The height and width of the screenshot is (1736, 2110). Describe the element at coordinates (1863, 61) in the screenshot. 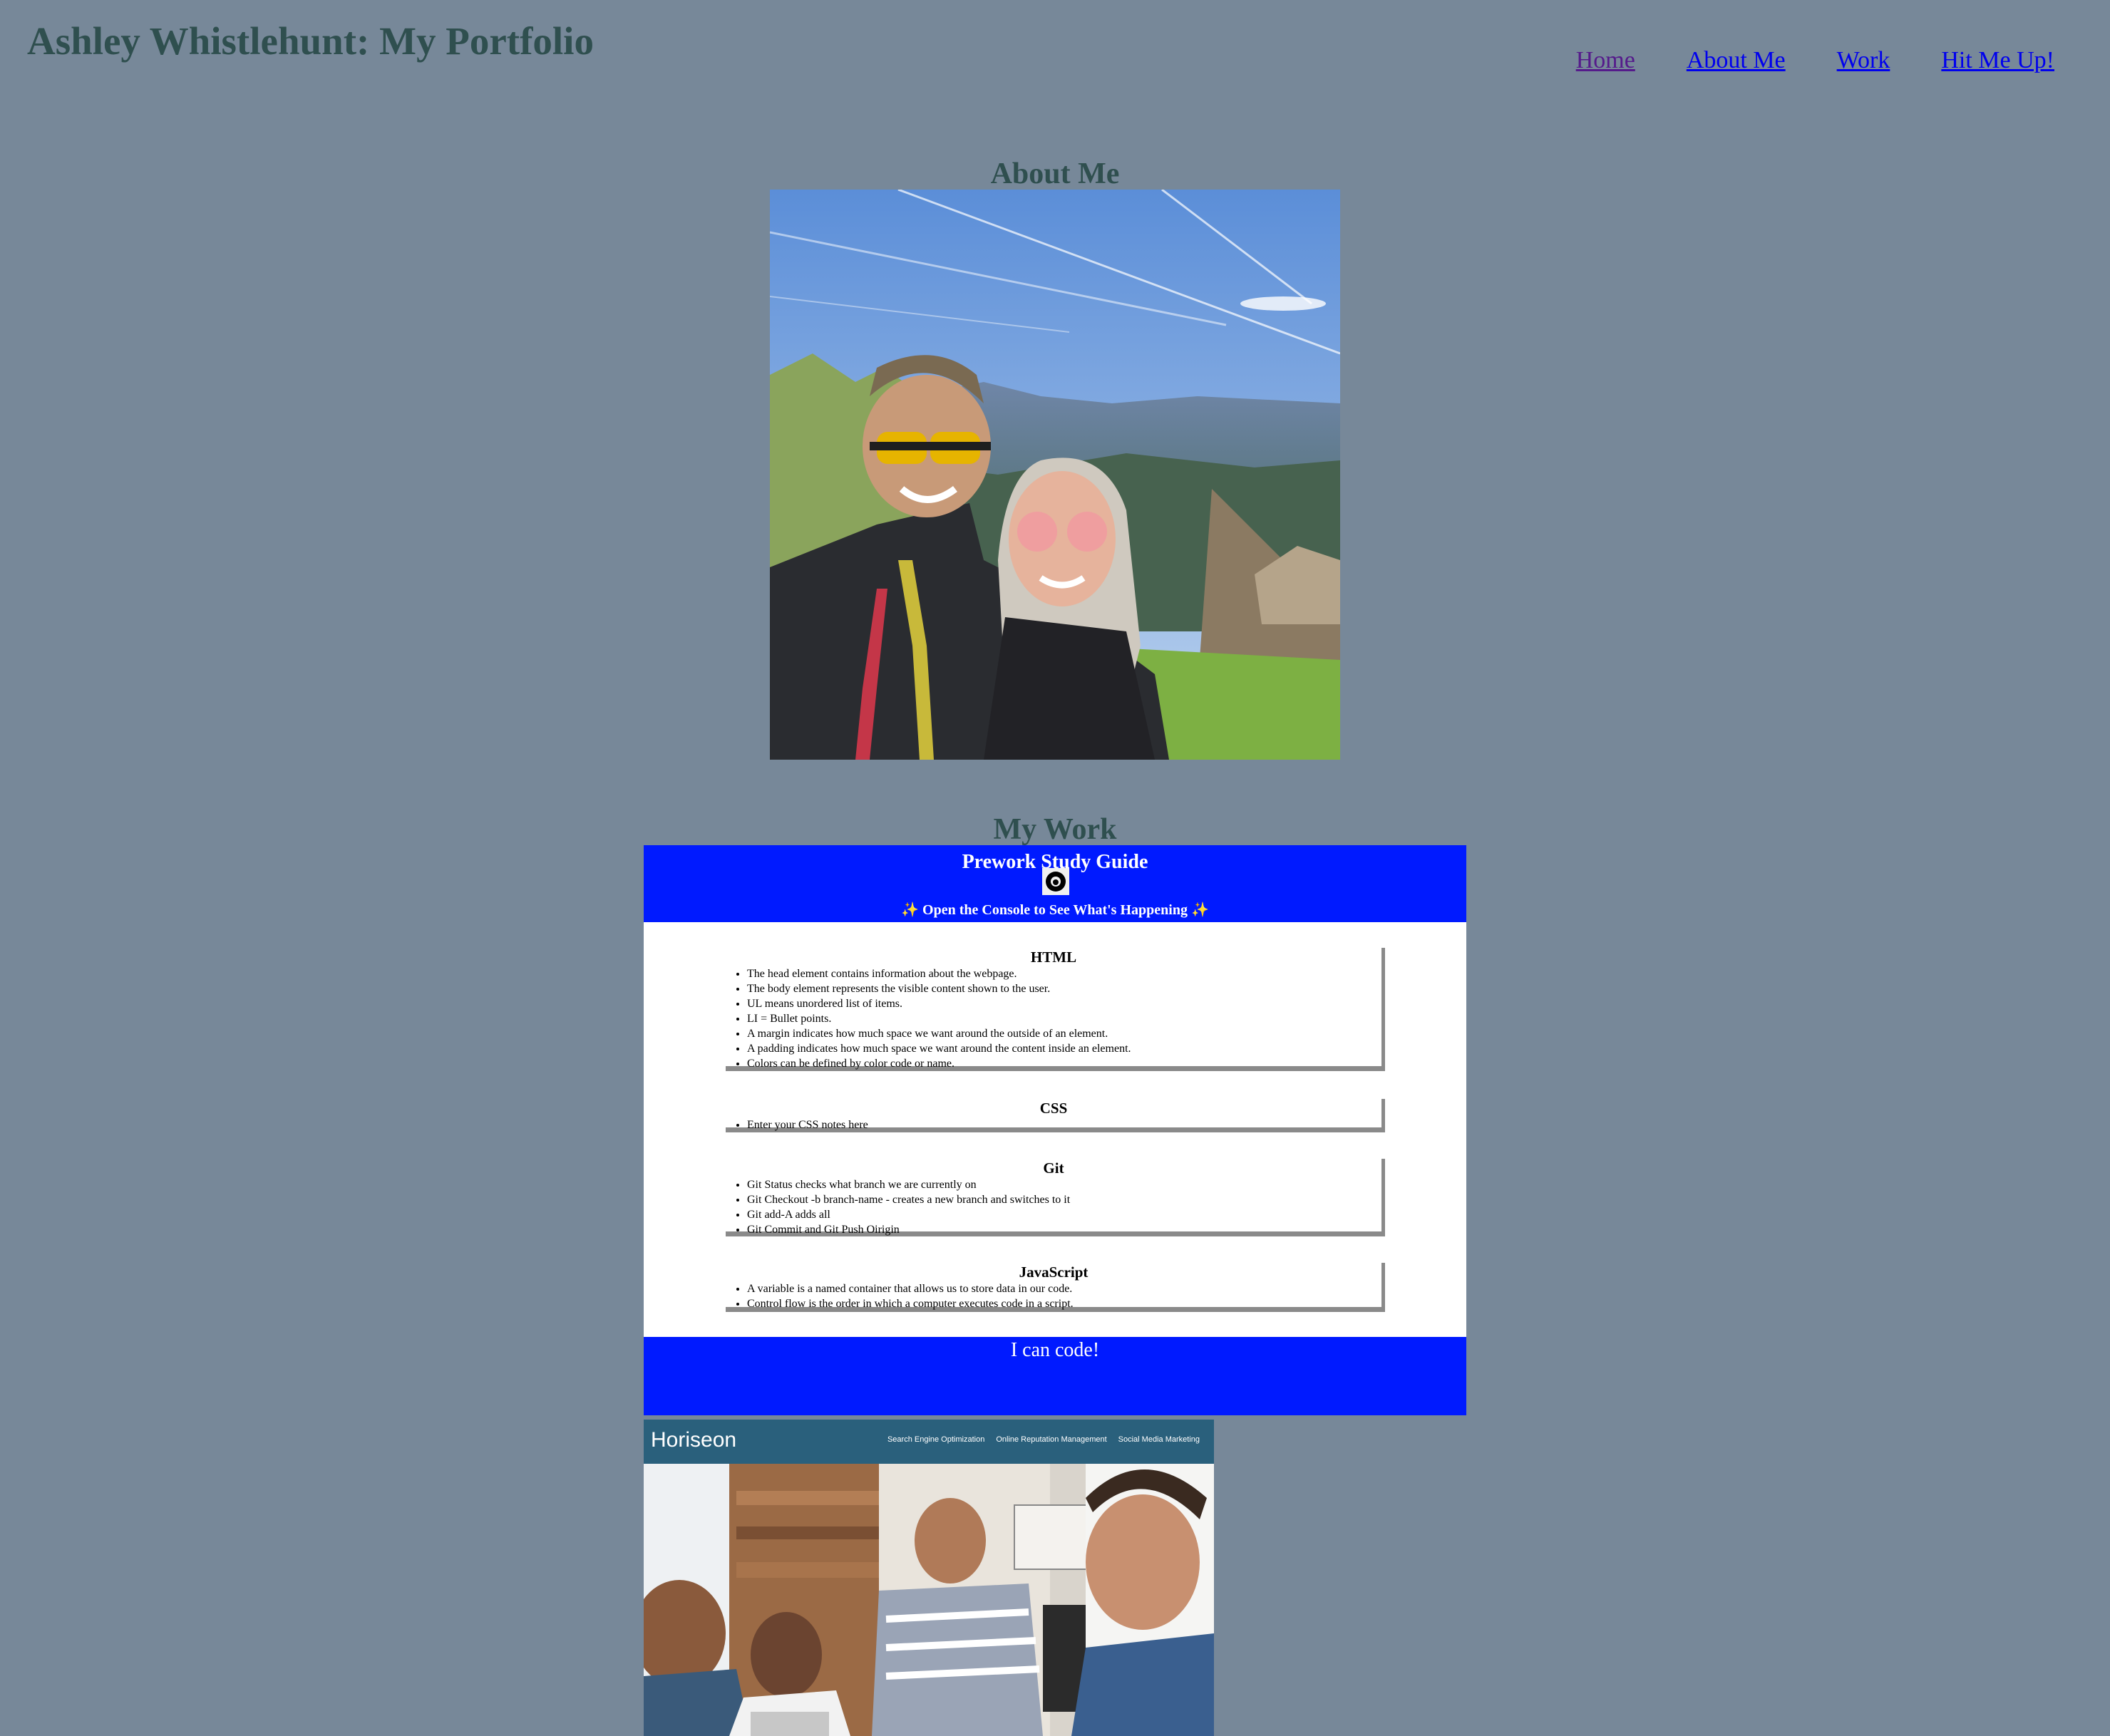

I see `nav-link-work: Work` at that location.